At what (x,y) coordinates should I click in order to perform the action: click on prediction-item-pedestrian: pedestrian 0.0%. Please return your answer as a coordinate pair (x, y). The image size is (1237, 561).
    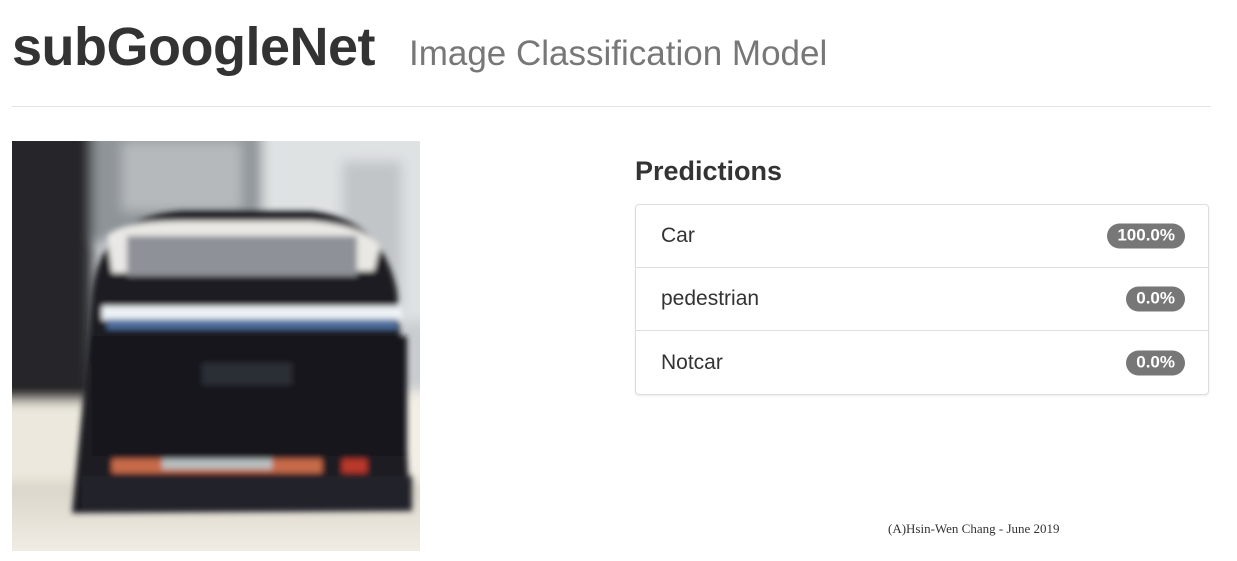
    Looking at the image, I should click on (922, 299).